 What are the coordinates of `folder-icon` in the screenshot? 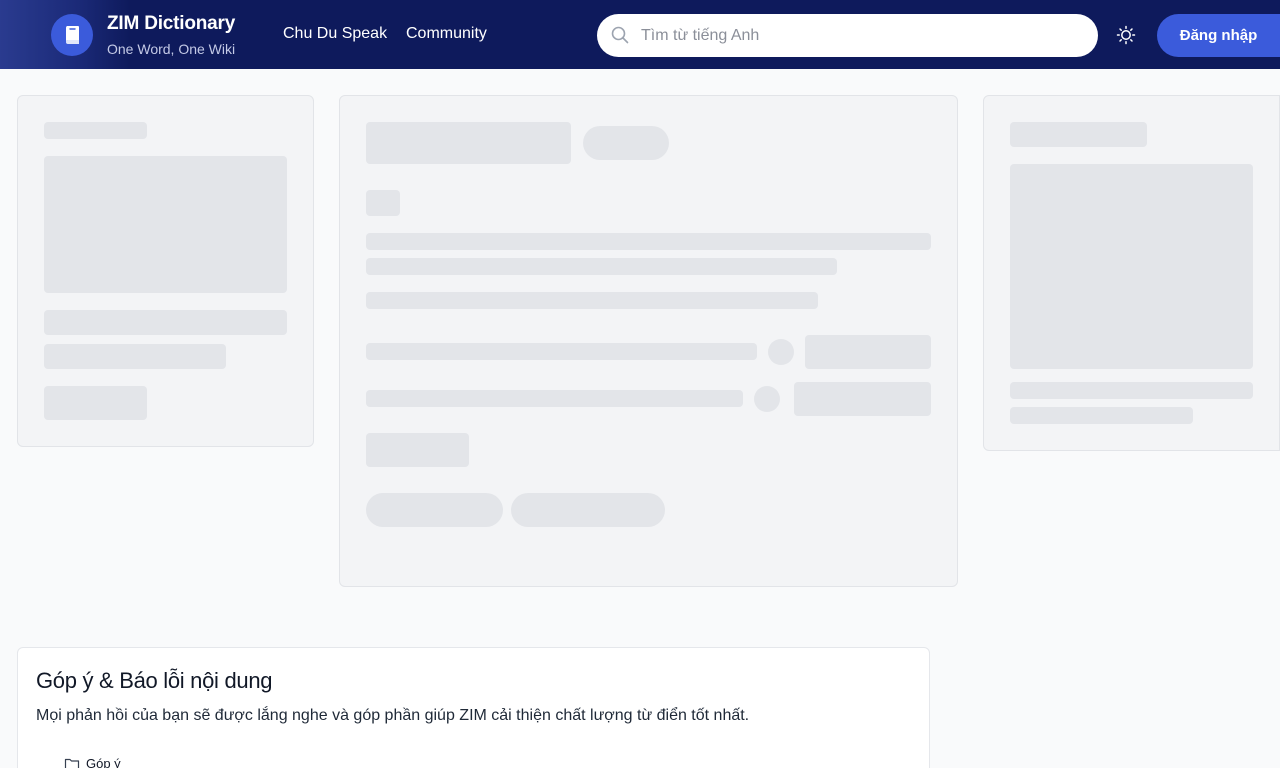 It's located at (72, 763).